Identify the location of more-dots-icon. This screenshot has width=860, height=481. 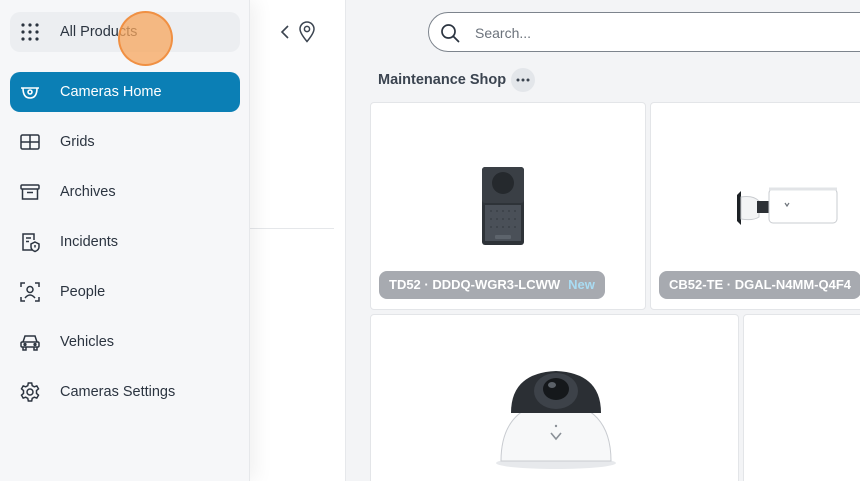
(523, 80).